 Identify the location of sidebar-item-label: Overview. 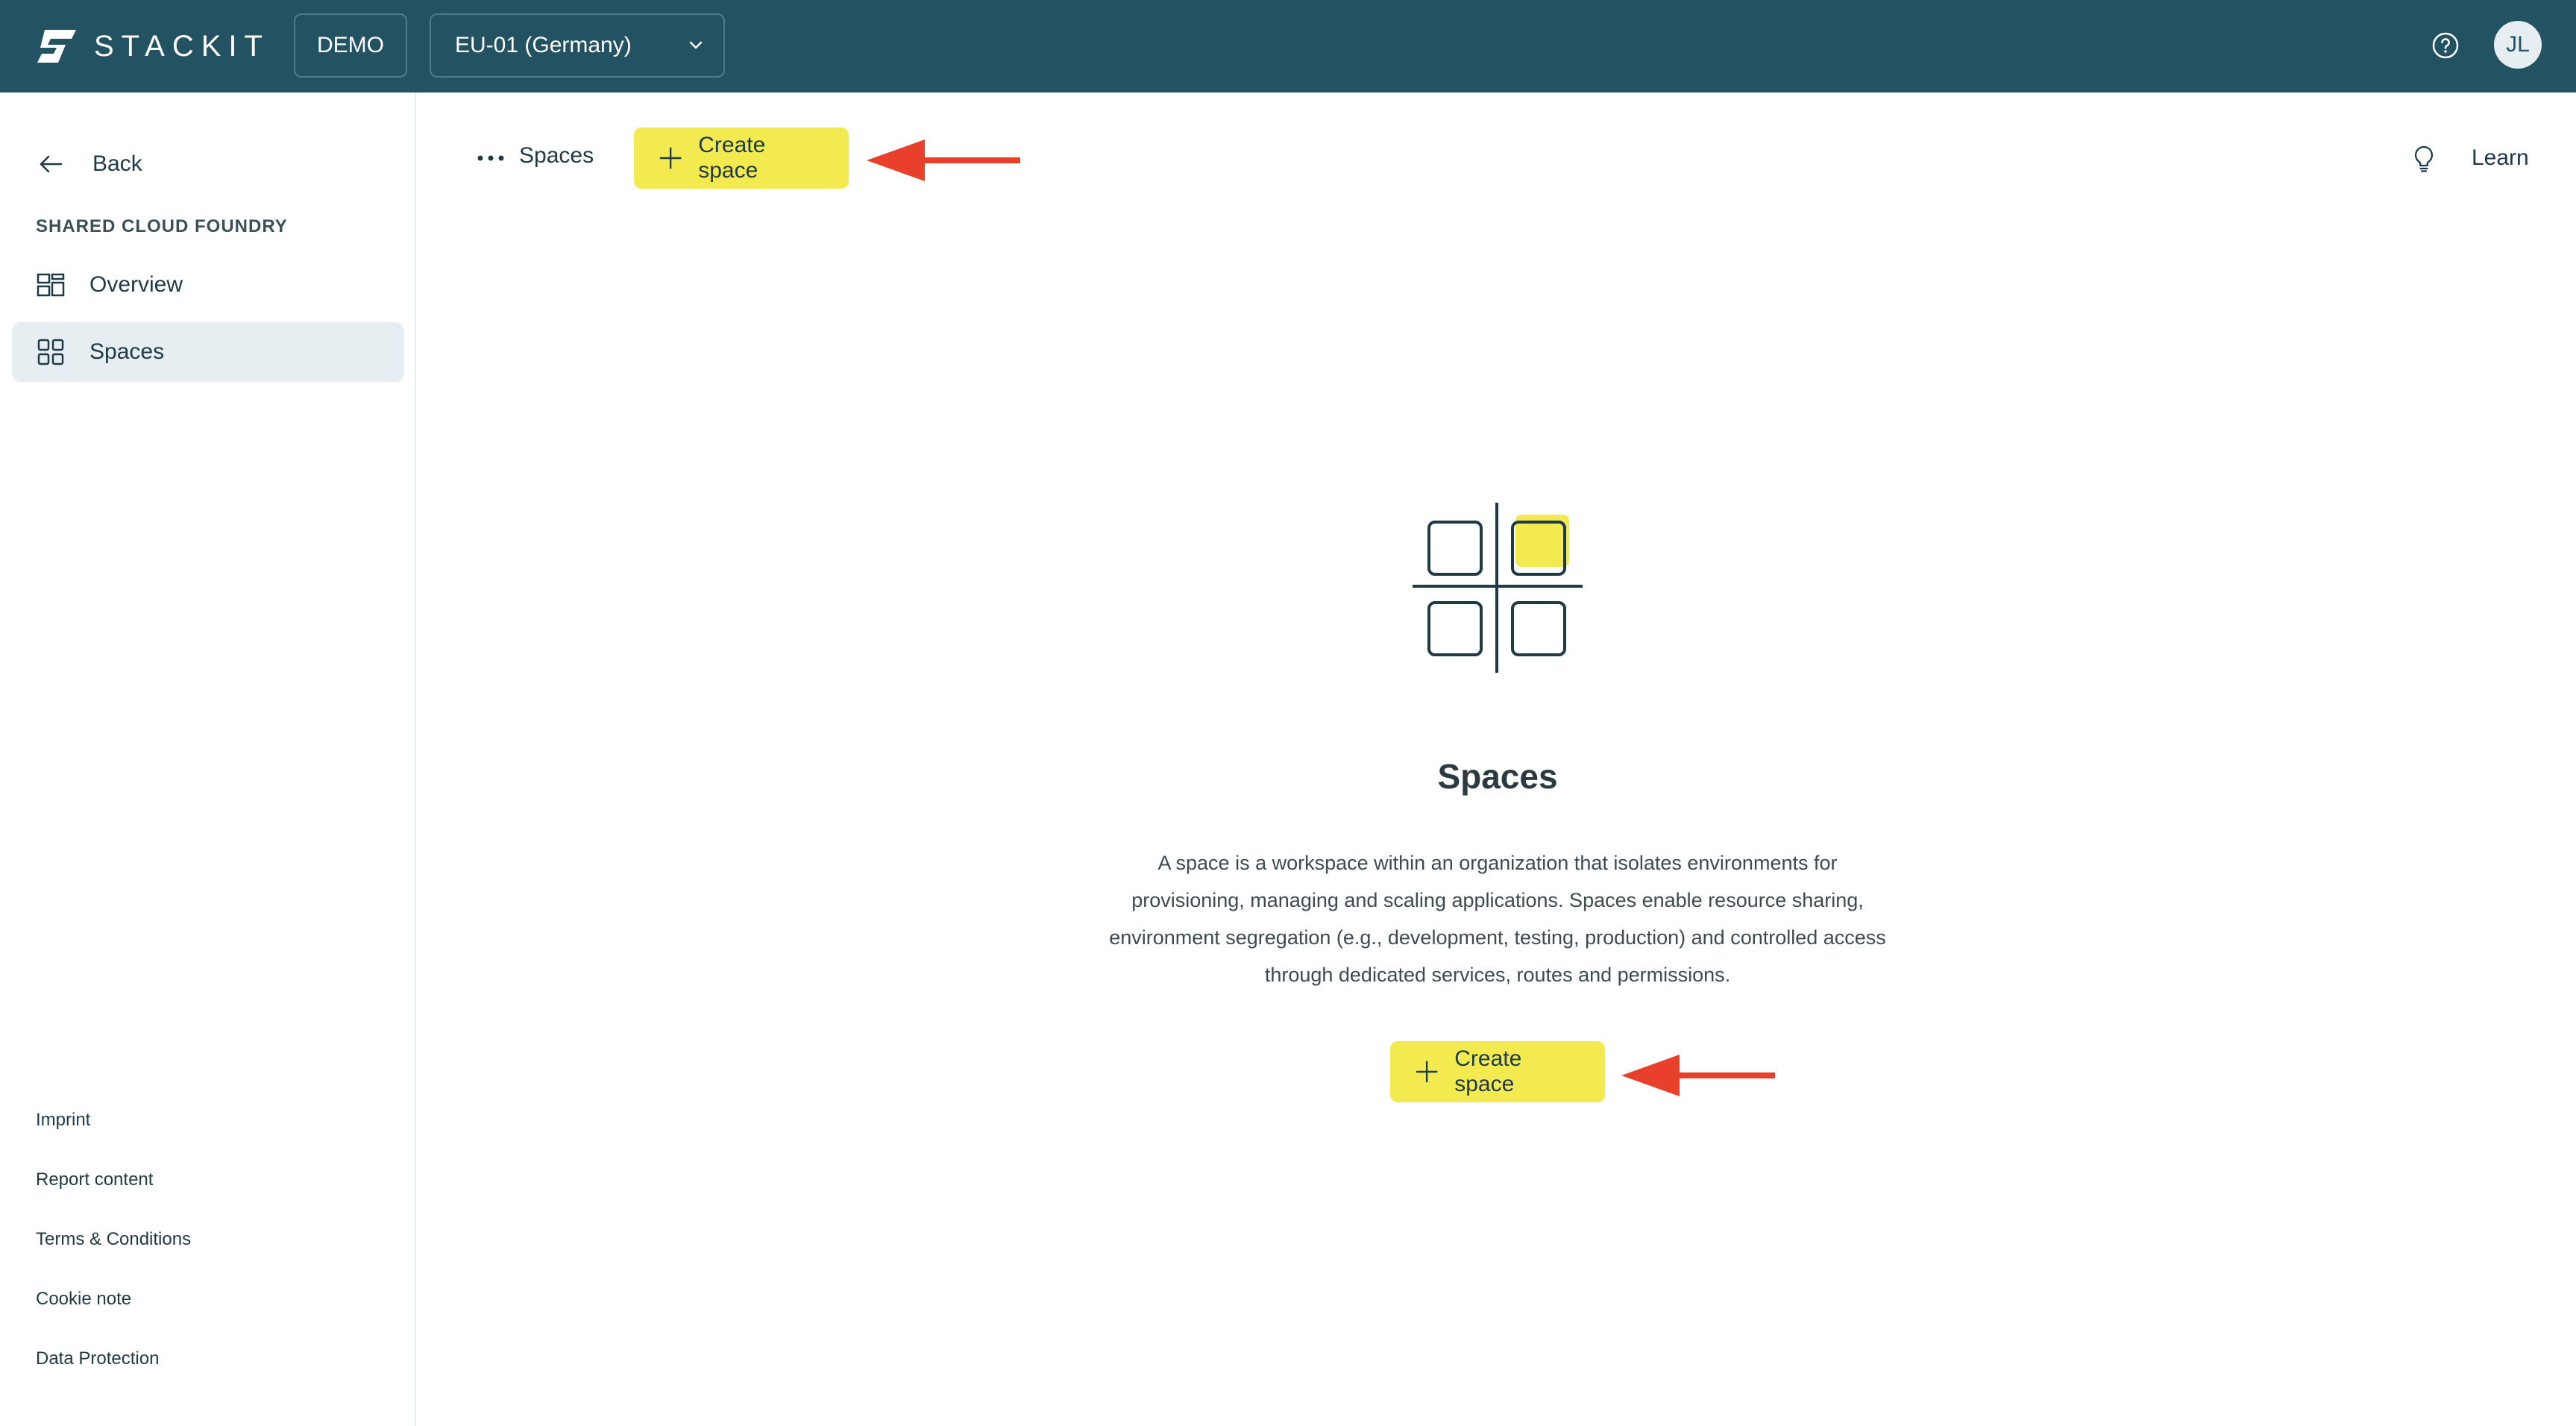
(136, 285).